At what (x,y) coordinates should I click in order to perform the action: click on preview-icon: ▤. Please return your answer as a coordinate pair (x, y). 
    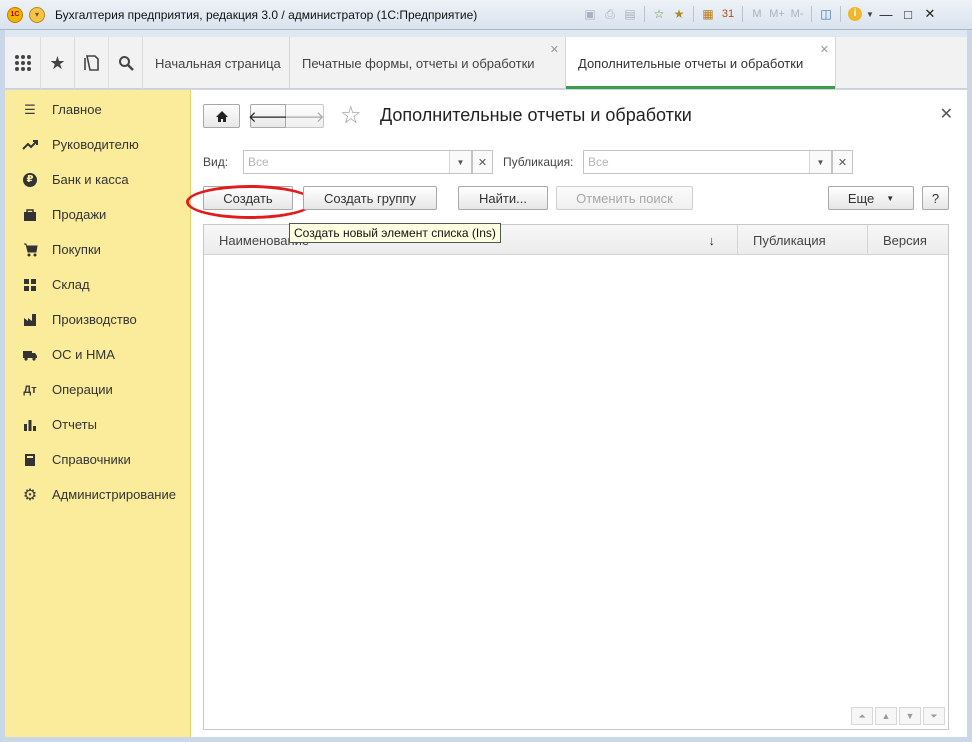
    Looking at the image, I should click on (630, 14).